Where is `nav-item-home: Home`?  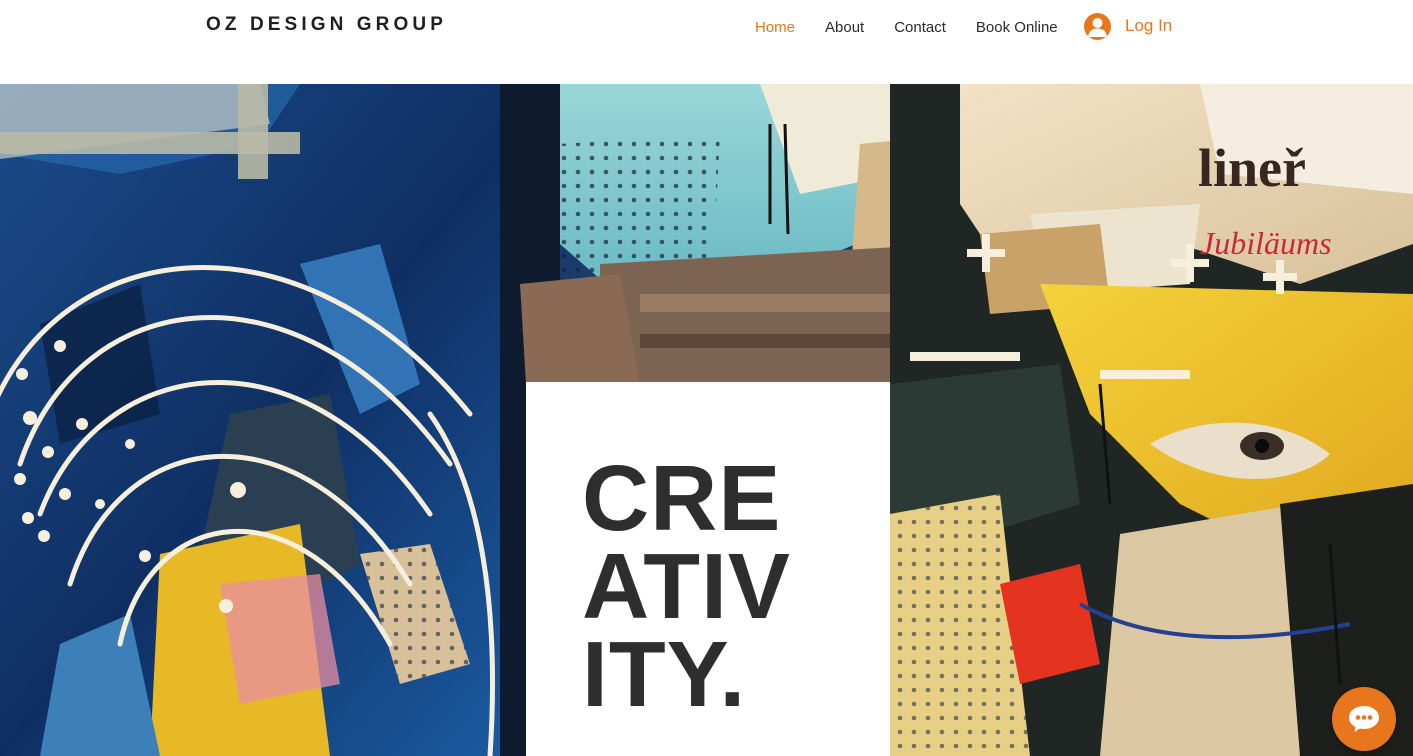
nav-item-home: Home is located at coordinates (775, 27).